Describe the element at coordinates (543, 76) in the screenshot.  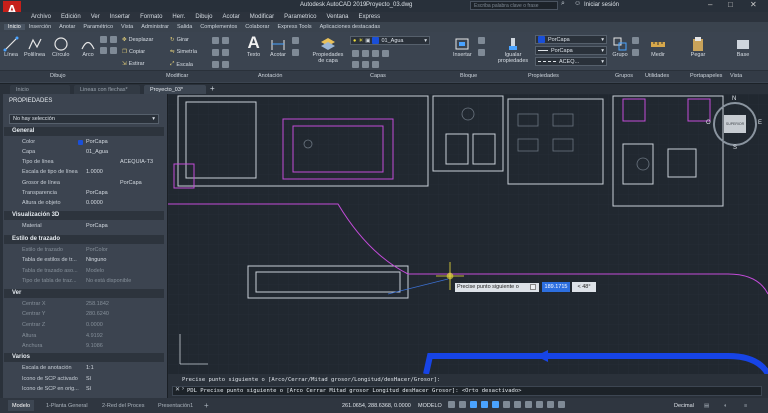
I see `panel-label-propiedades: Propiedades` at that location.